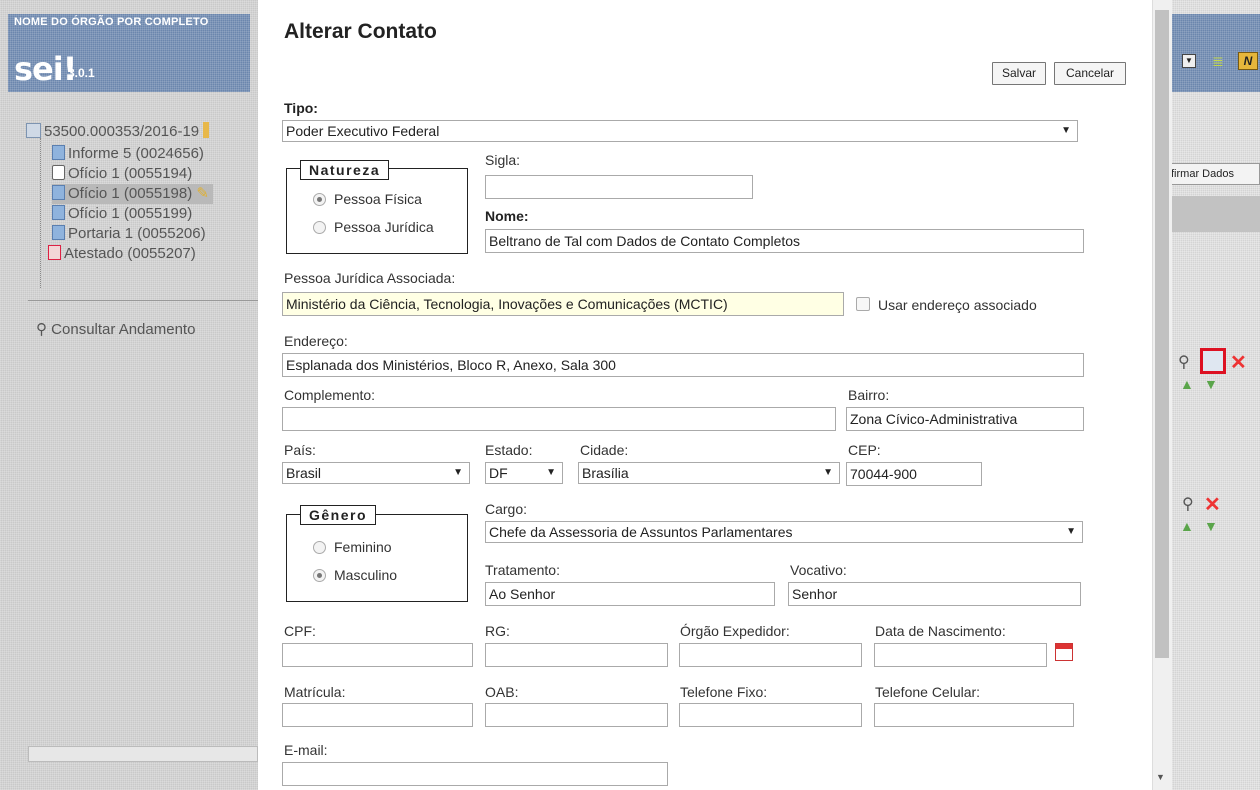 This screenshot has height=790, width=1260. What do you see at coordinates (45, 69) in the screenshot?
I see `sei-logo: sei!` at bounding box center [45, 69].